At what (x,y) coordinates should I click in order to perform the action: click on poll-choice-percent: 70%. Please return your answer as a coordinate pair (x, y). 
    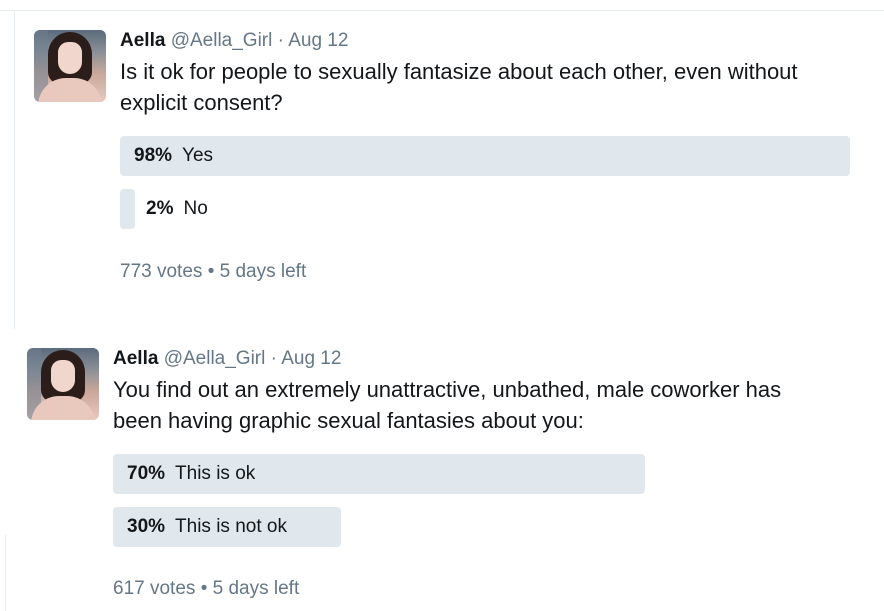
    Looking at the image, I should click on (146, 473).